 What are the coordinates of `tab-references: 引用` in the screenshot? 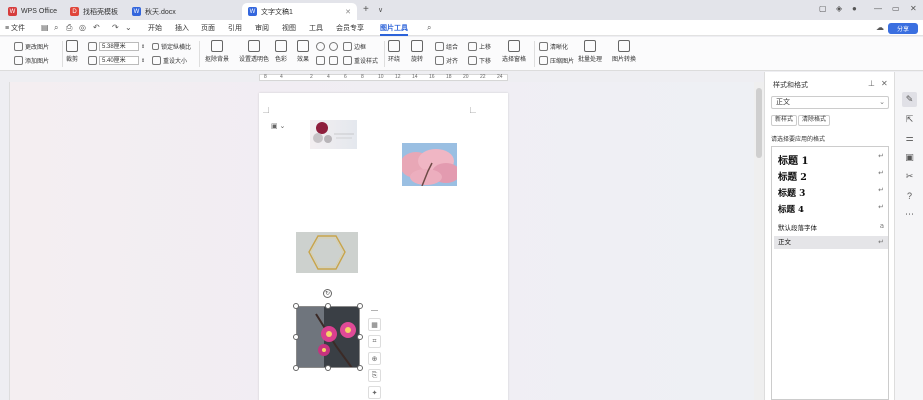 It's located at (235, 28).